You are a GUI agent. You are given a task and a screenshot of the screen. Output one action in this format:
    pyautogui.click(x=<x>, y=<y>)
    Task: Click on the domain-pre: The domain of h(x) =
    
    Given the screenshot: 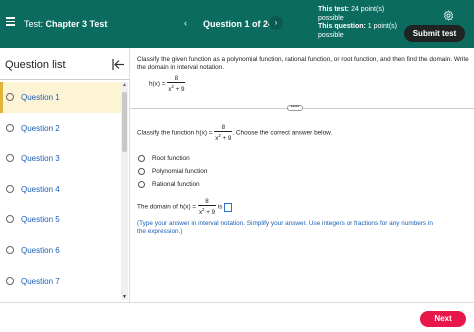 What is the action you would take?
    pyautogui.click(x=167, y=207)
    